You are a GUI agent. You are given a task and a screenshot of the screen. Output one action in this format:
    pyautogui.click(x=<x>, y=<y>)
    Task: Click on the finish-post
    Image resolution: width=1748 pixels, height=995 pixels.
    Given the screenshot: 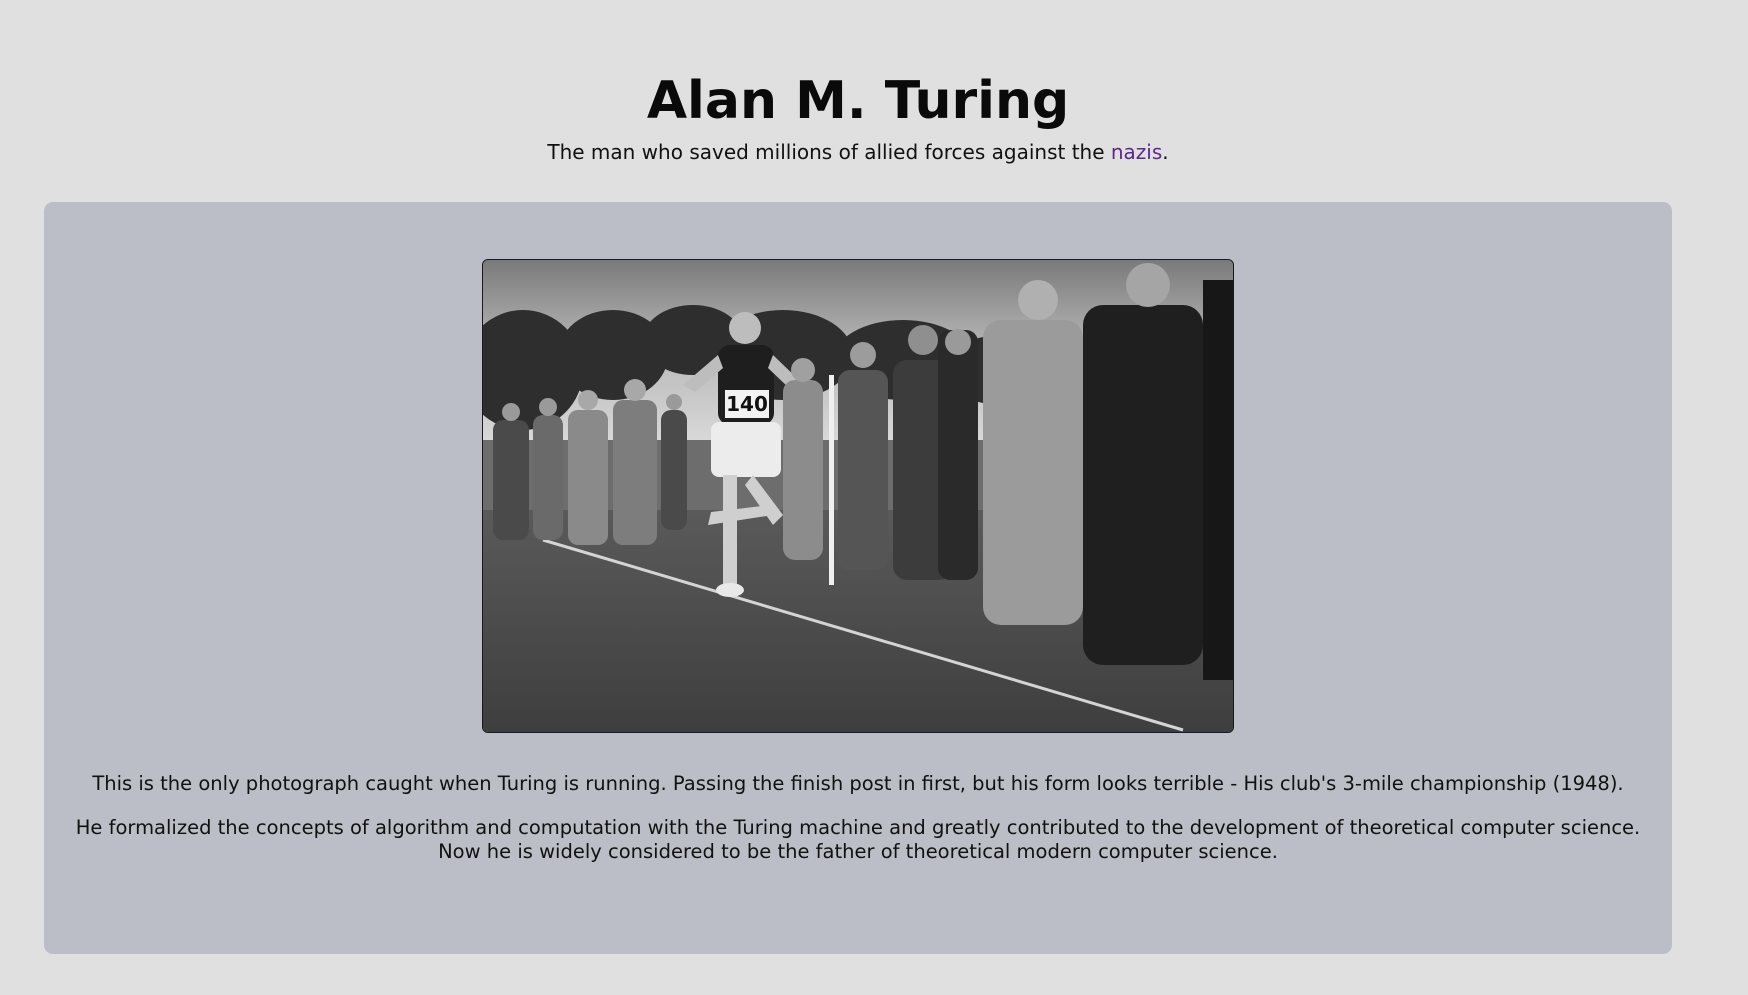 What is the action you would take?
    pyautogui.click(x=831, y=480)
    